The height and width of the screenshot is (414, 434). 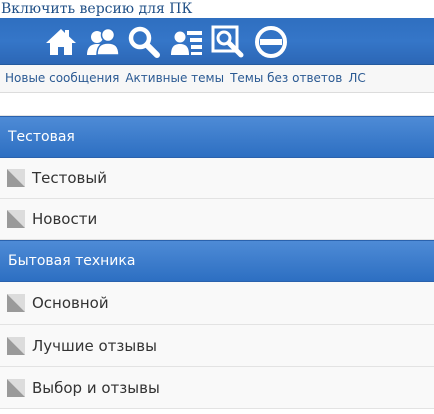 I want to click on forum-title: Лучшие отзывы, so click(x=94, y=346).